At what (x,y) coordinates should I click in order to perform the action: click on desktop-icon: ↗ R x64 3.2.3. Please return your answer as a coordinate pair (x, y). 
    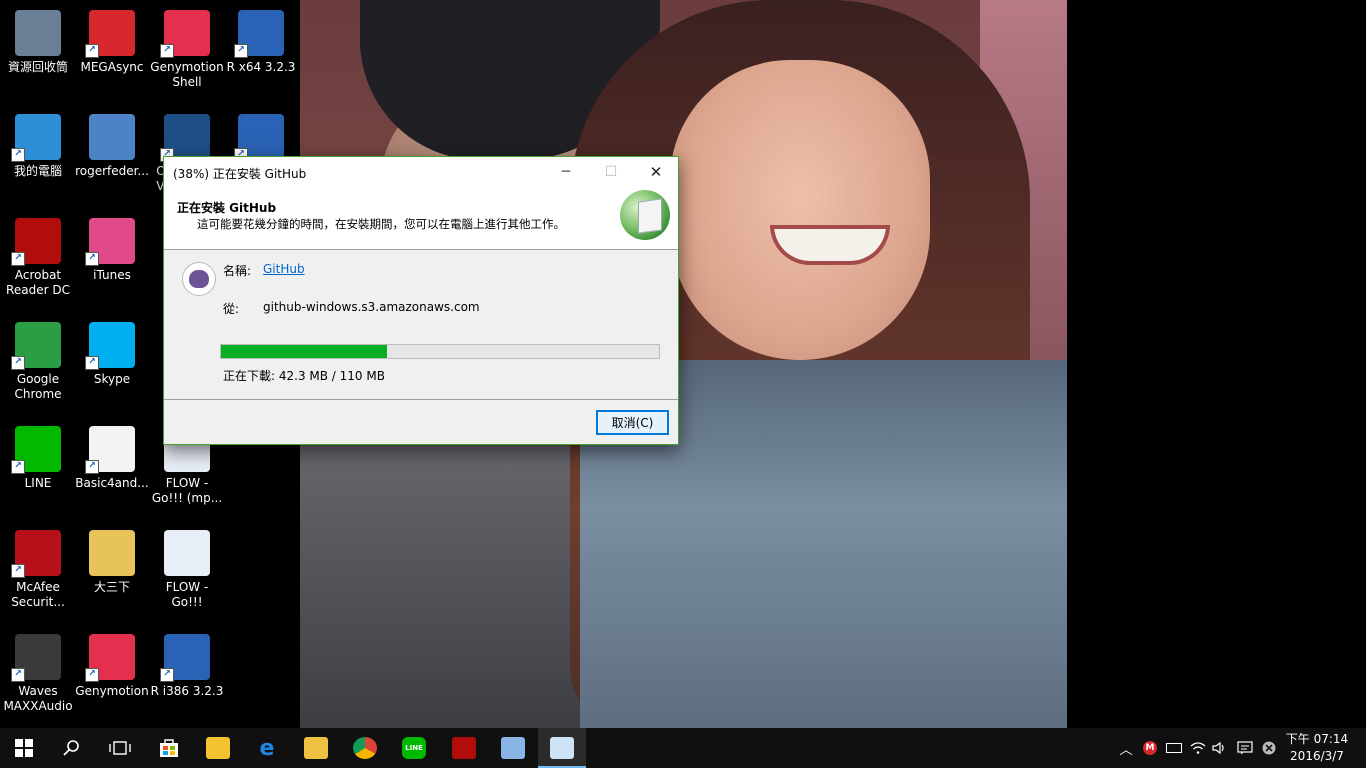
    Looking at the image, I should click on (261, 37).